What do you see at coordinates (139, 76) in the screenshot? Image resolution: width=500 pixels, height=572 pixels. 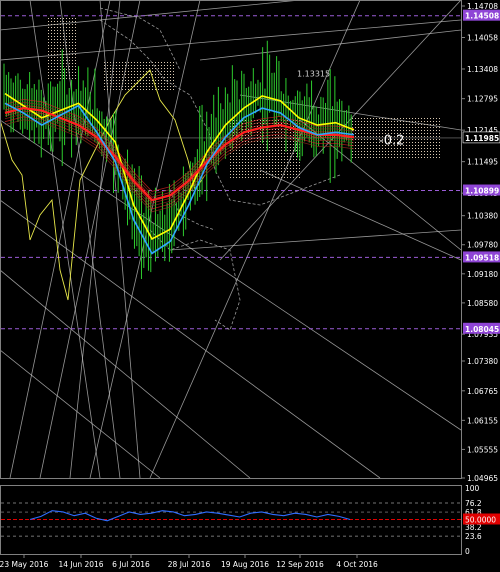 I see `cloud-segment` at bounding box center [139, 76].